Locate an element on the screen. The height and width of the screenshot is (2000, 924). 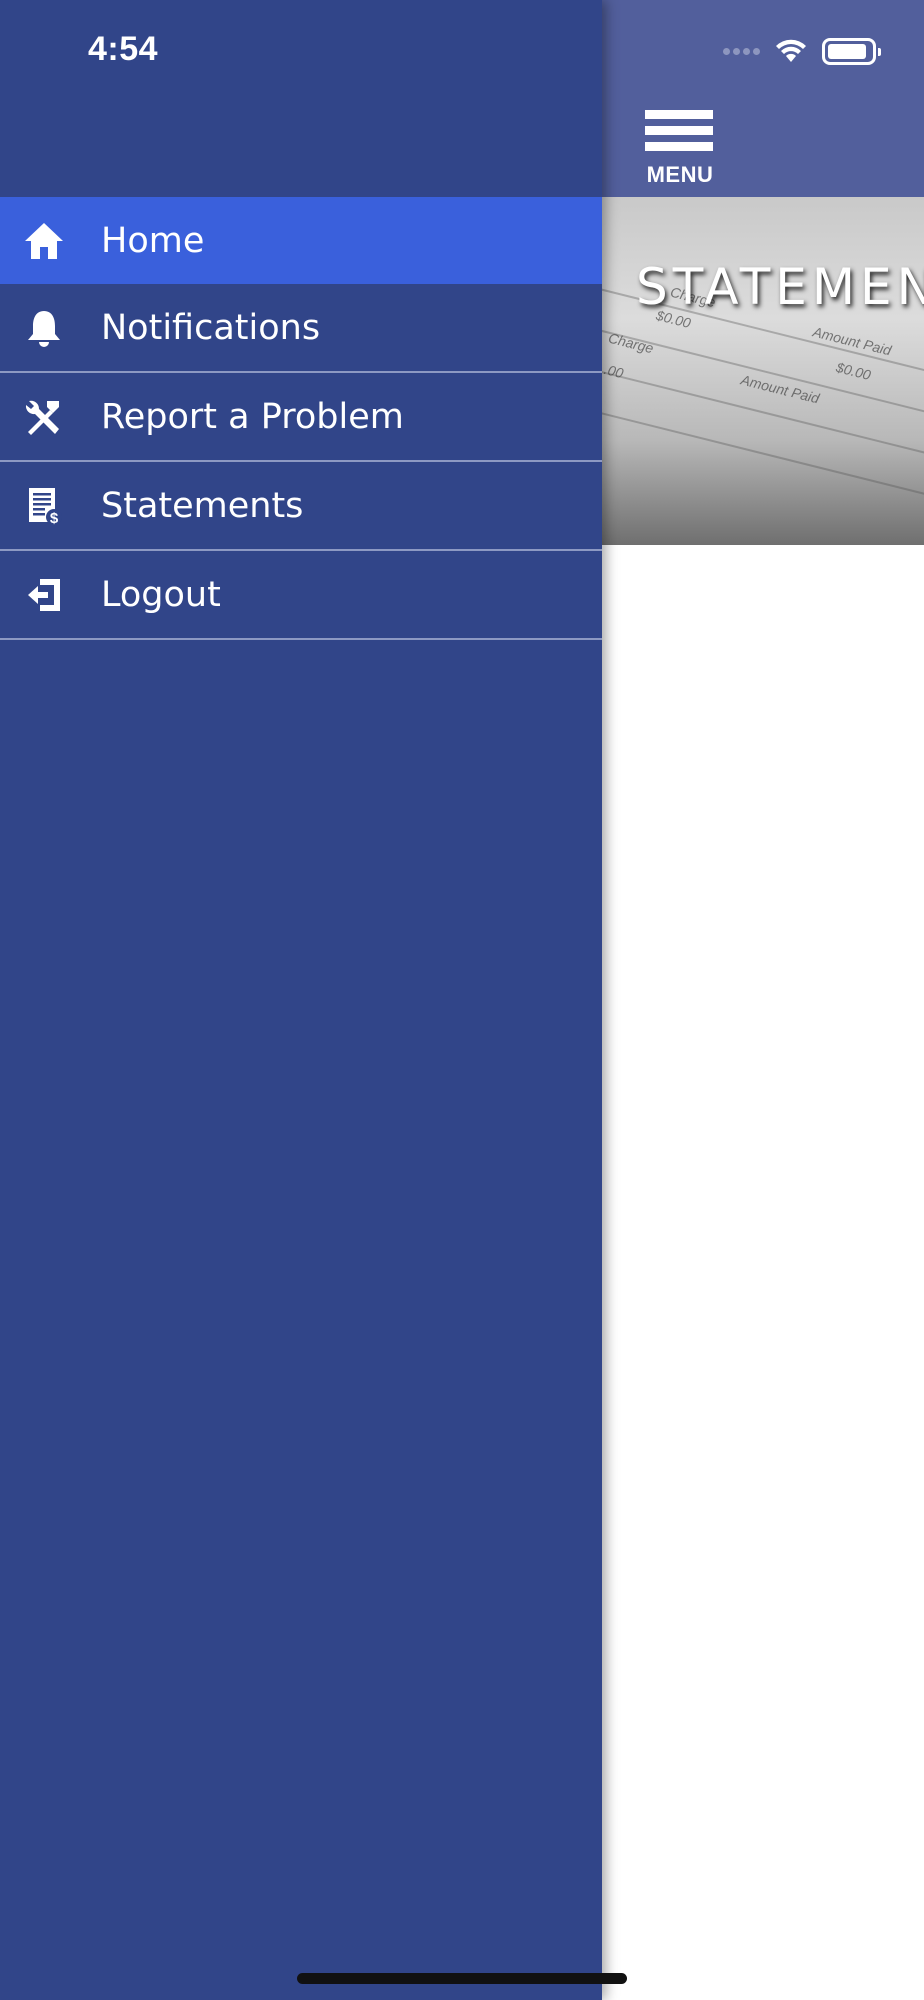
drawer-item-label: Notifications is located at coordinates (211, 327).